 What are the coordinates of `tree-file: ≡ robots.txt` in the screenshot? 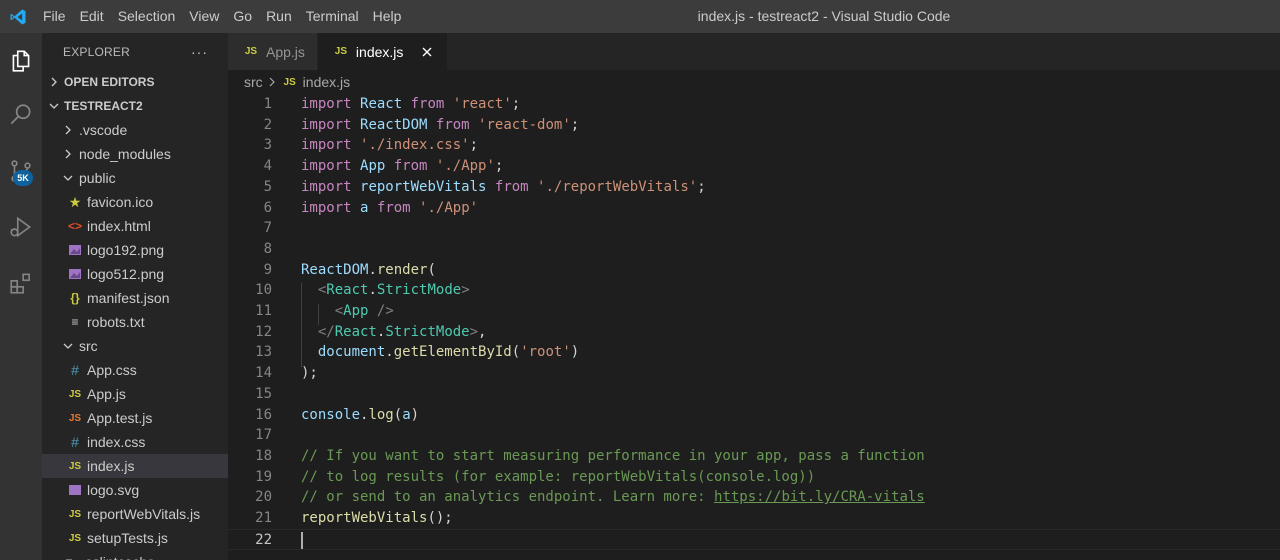 It's located at (135, 322).